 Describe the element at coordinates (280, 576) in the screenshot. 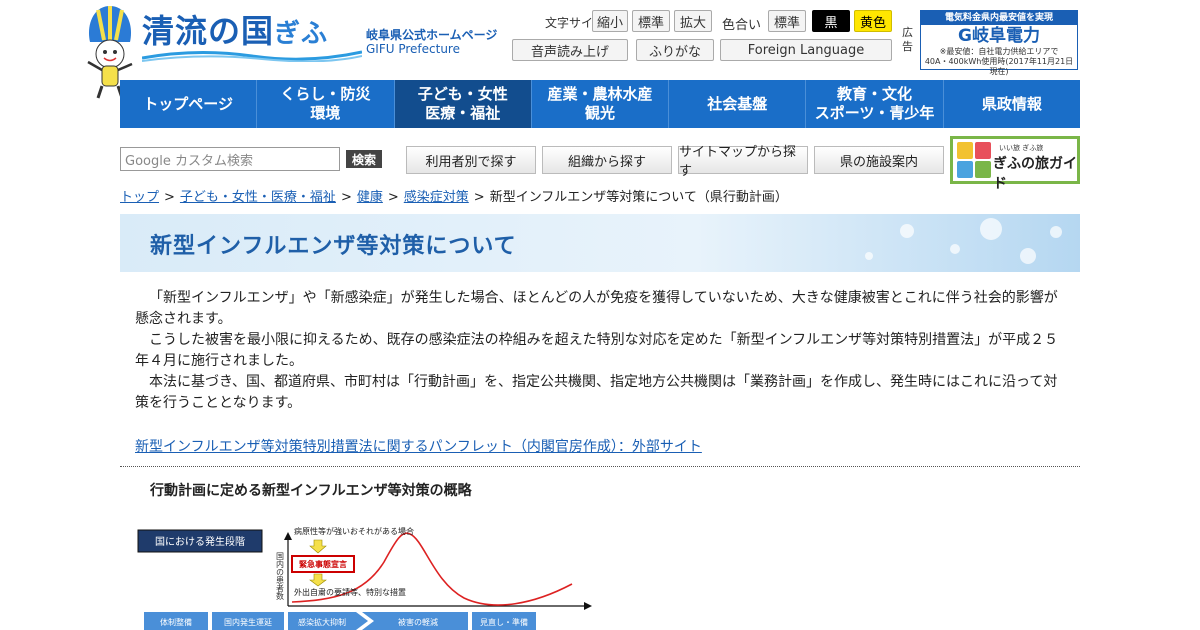

I see `y-axis-label: 国内の患者数` at that location.